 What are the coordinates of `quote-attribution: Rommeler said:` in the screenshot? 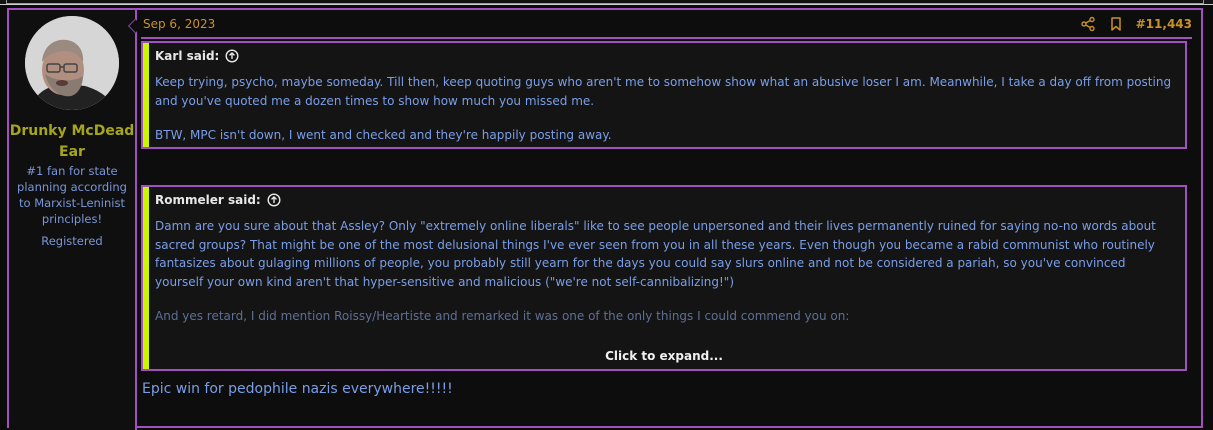 It's located at (218, 200).